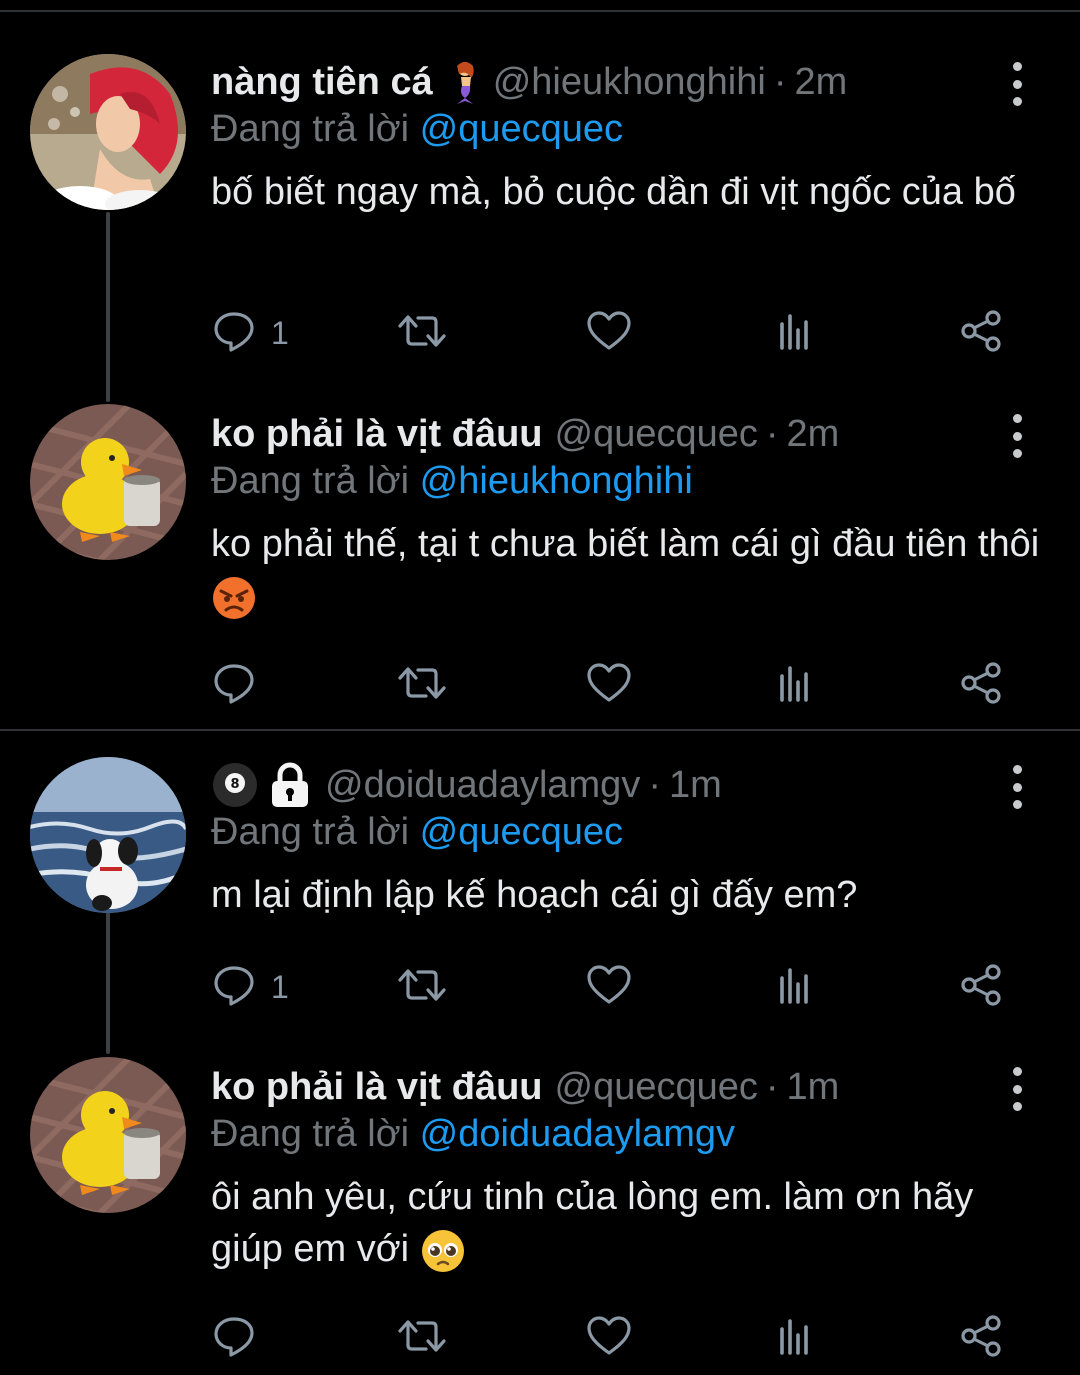  What do you see at coordinates (534, 895) in the screenshot?
I see `tweet-text: m lại định lập kế hoạch cái gì đấy em?` at bounding box center [534, 895].